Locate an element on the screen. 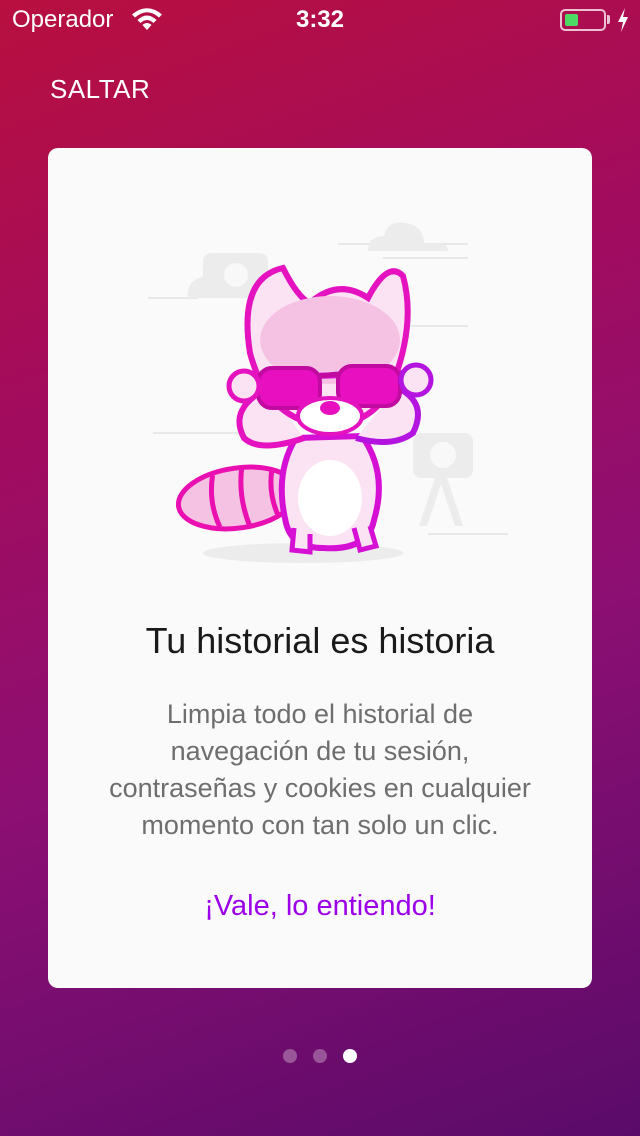 The height and width of the screenshot is (1136, 640). got-it-link: ¡Vale, lo entiendo! is located at coordinates (320, 906).